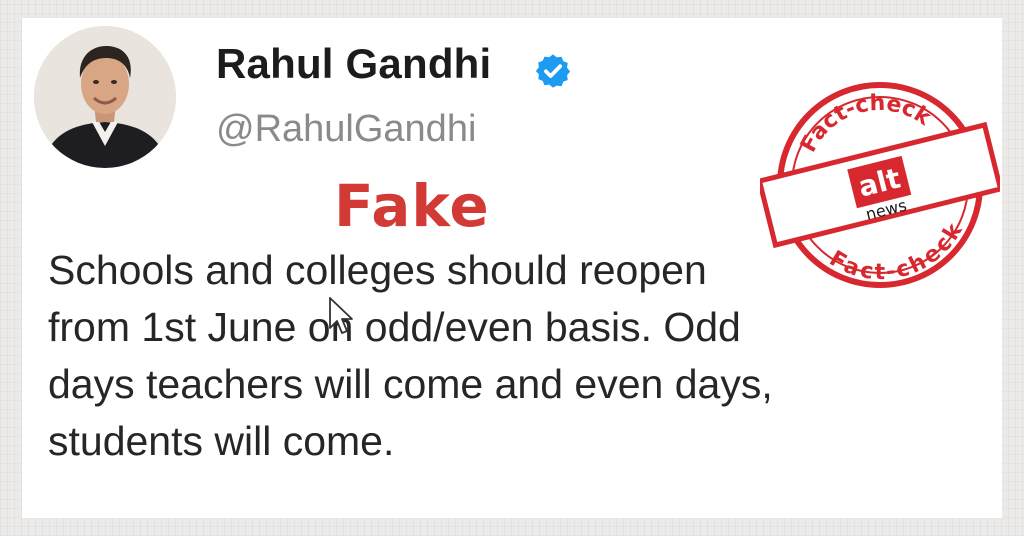 This screenshot has width=1024, height=536. I want to click on verified-badge-icon, so click(553, 71).